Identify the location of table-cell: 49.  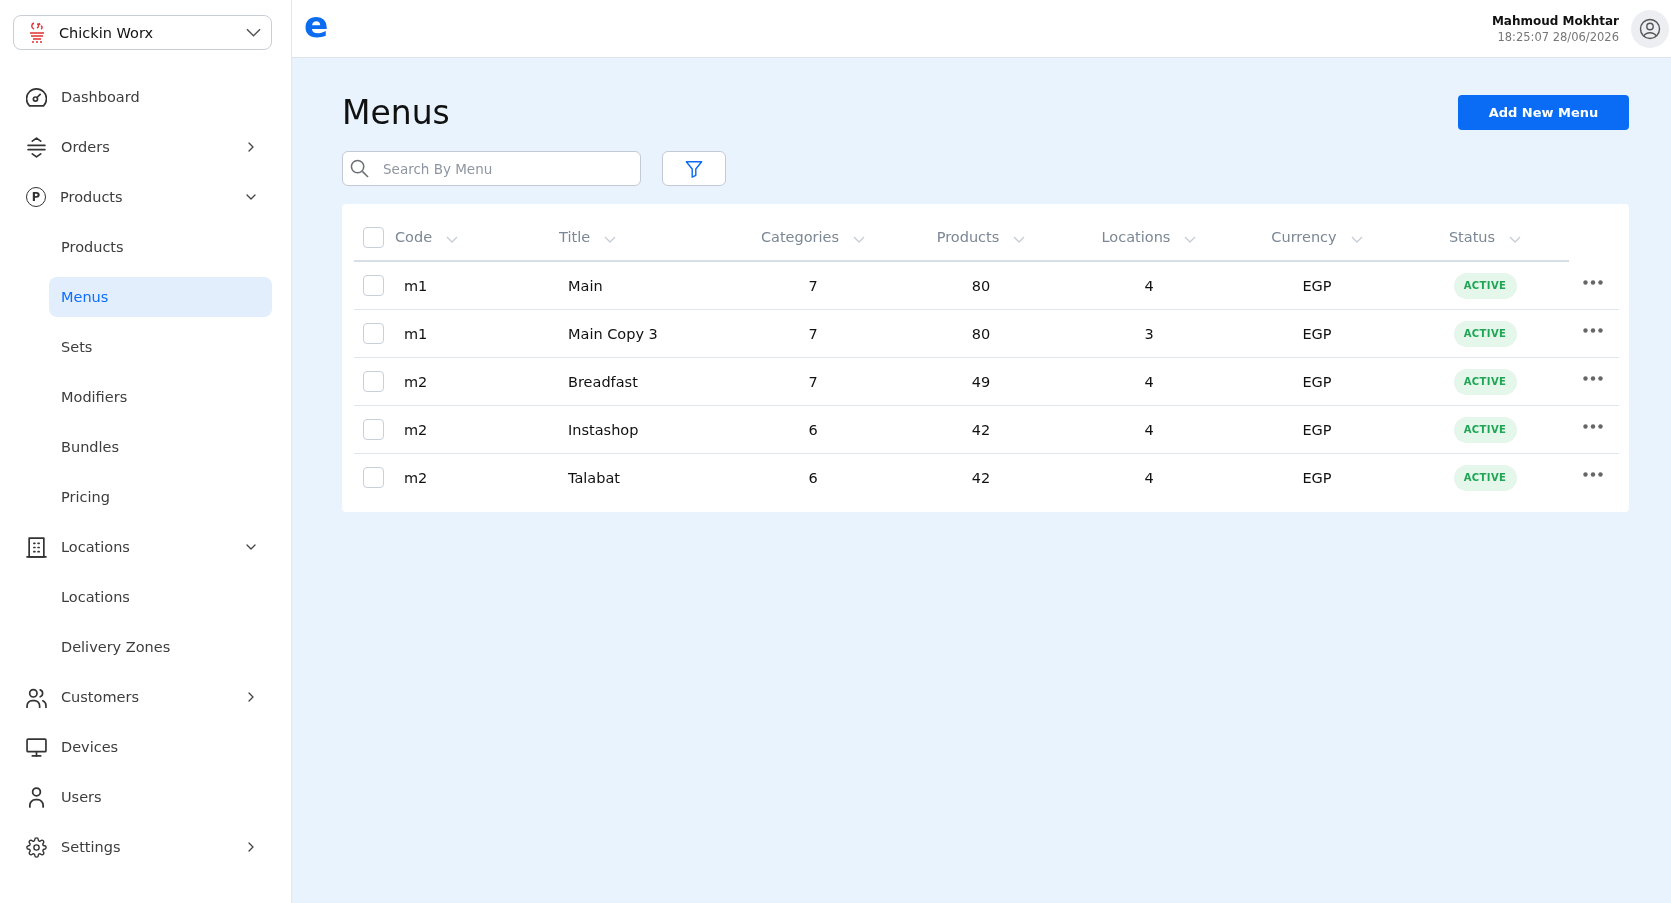
(981, 381).